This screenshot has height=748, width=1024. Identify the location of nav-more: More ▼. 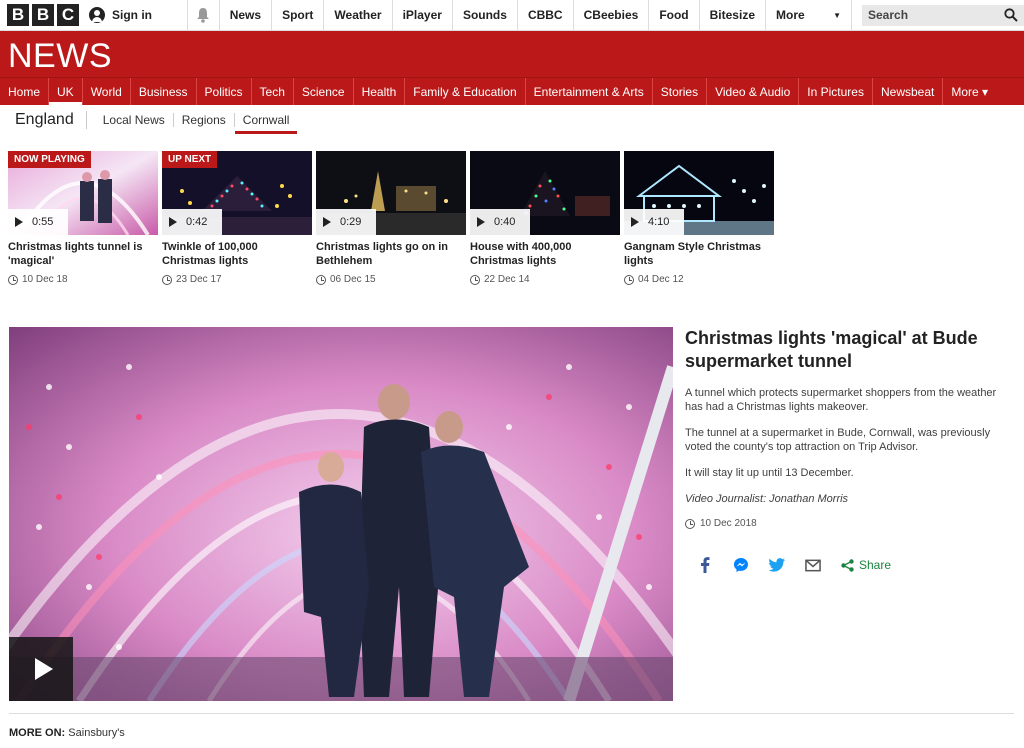
(809, 15).